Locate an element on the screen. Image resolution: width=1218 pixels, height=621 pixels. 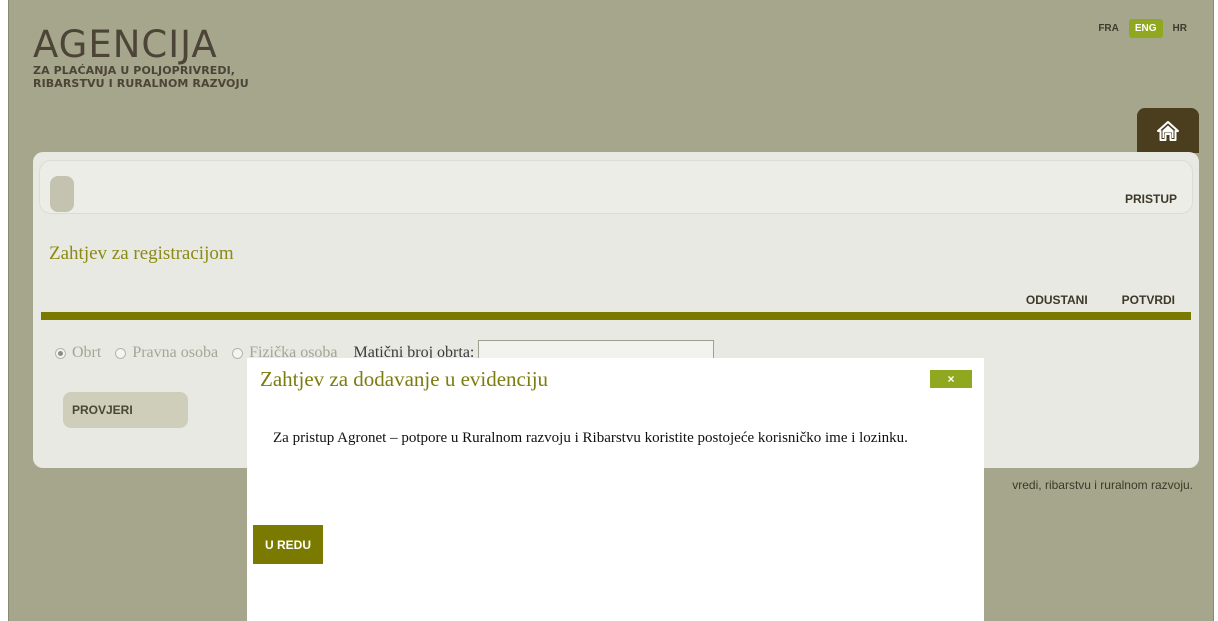
odustani-link: ODUSTANI is located at coordinates (1057, 300).